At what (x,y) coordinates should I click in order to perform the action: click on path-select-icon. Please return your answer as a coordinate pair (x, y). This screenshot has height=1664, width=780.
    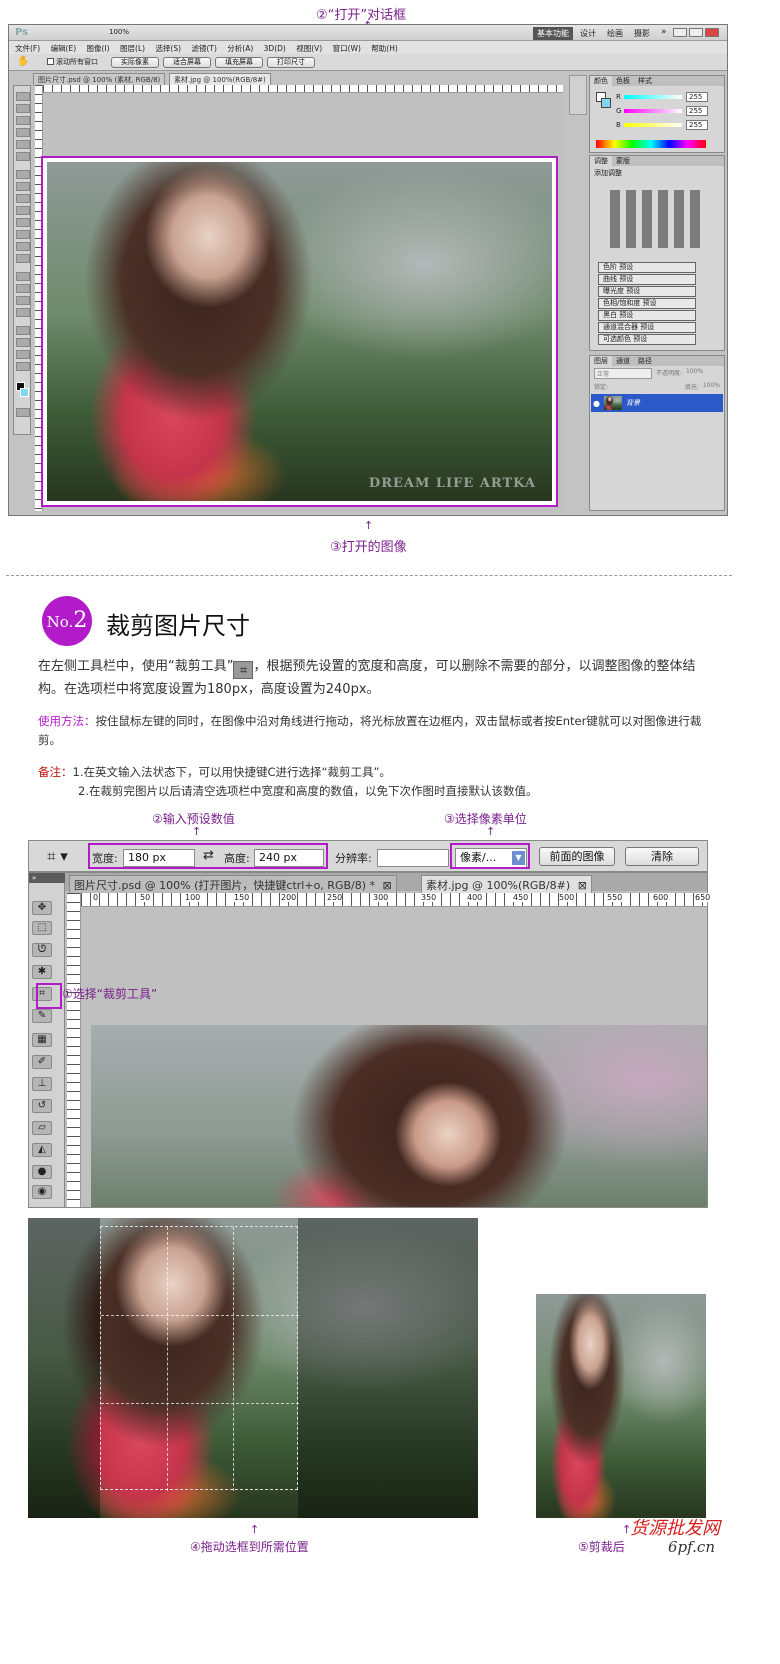
    Looking at the image, I should click on (23, 300).